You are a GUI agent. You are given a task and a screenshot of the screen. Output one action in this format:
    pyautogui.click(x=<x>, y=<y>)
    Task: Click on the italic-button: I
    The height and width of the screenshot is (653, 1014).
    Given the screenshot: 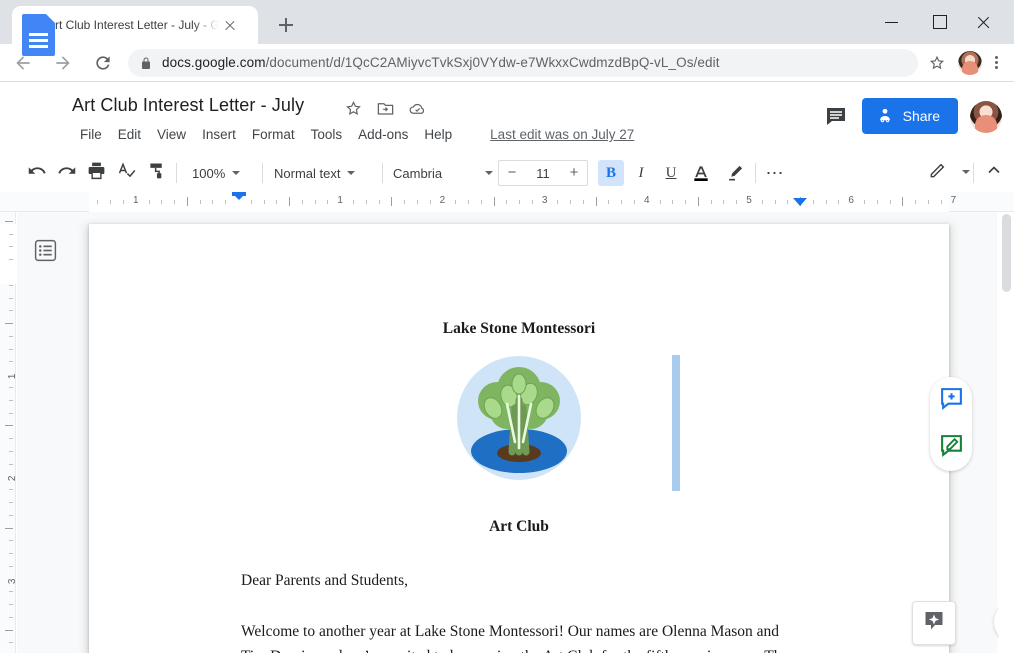 What is the action you would take?
    pyautogui.click(x=641, y=173)
    